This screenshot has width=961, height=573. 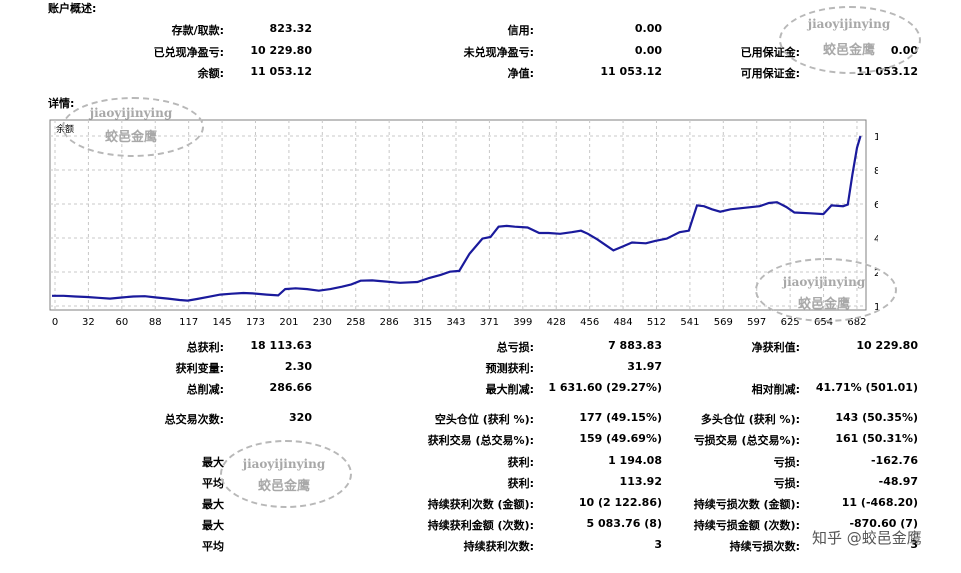 What do you see at coordinates (290, 28) in the screenshot?
I see `overview-value: 823.32` at bounding box center [290, 28].